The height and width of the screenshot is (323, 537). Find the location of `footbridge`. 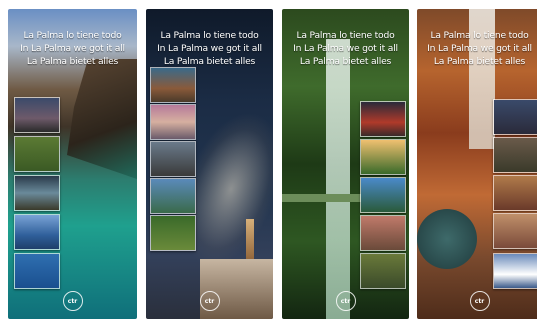

footbridge is located at coordinates (322, 198).